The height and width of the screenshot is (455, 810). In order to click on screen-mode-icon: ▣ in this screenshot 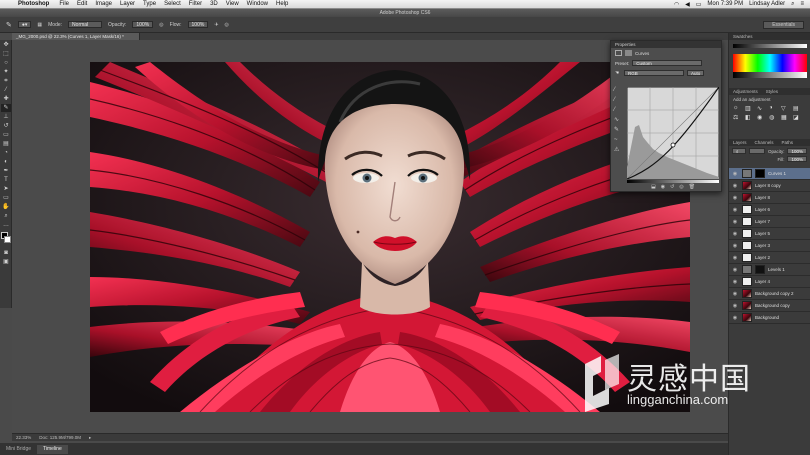, I will do `click(6, 262)`.